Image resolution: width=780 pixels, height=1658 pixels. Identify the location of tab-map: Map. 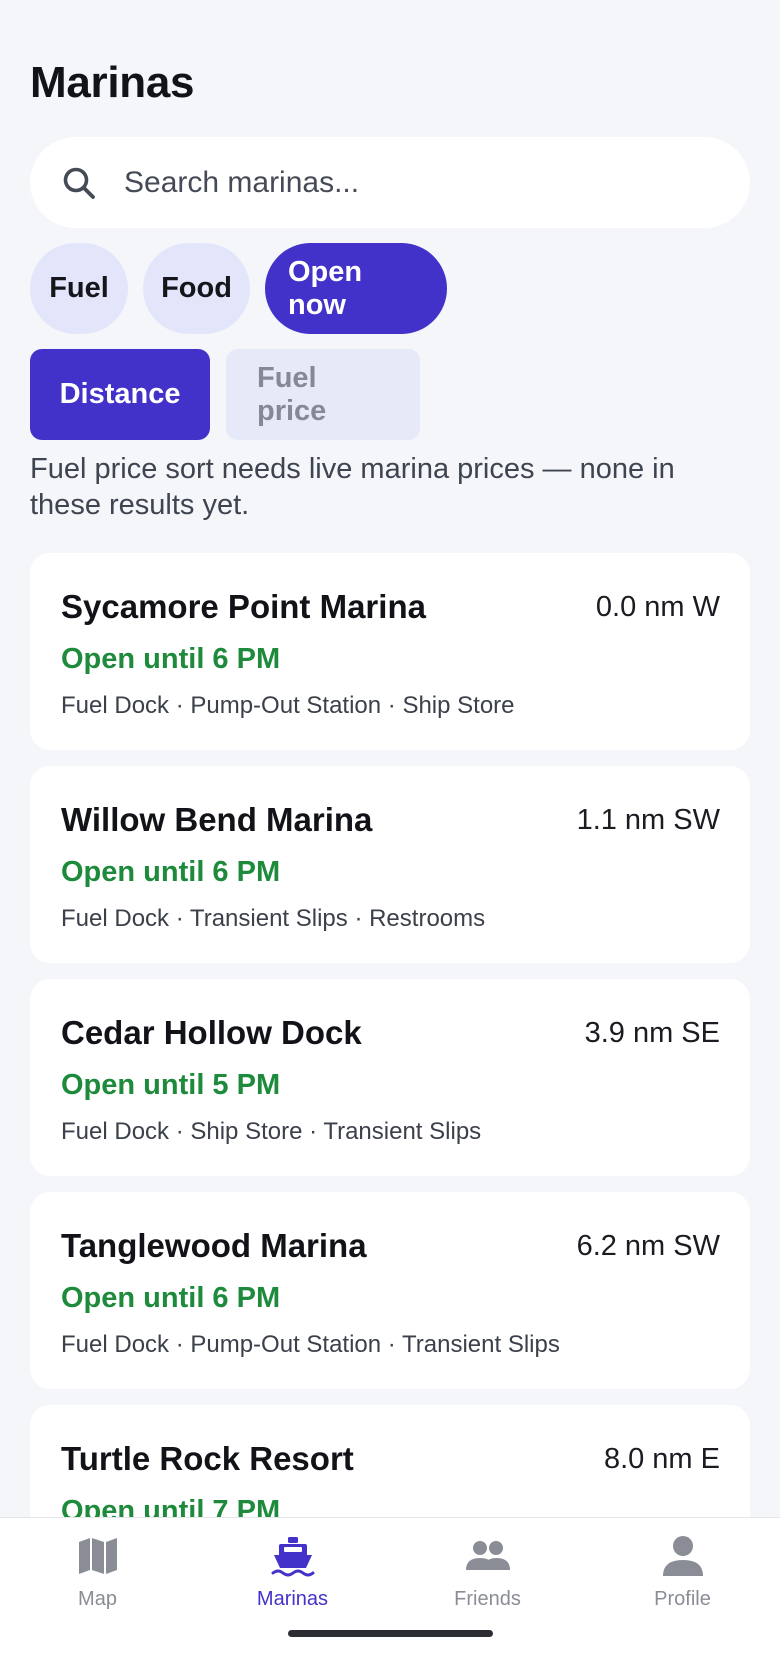
(97, 1577).